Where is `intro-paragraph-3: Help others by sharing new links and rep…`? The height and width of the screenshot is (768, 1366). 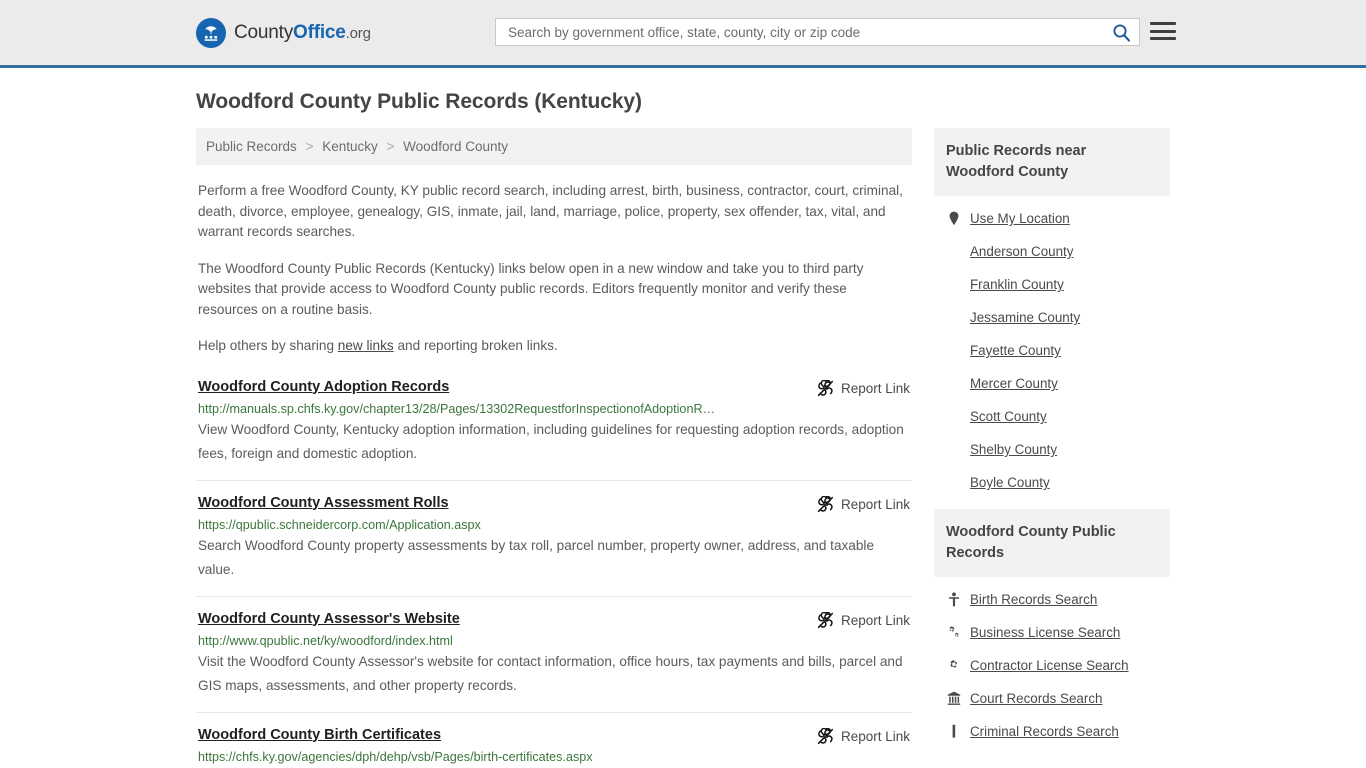
intro-paragraph-3: Help others by sharing new links and rep… is located at coordinates (554, 346).